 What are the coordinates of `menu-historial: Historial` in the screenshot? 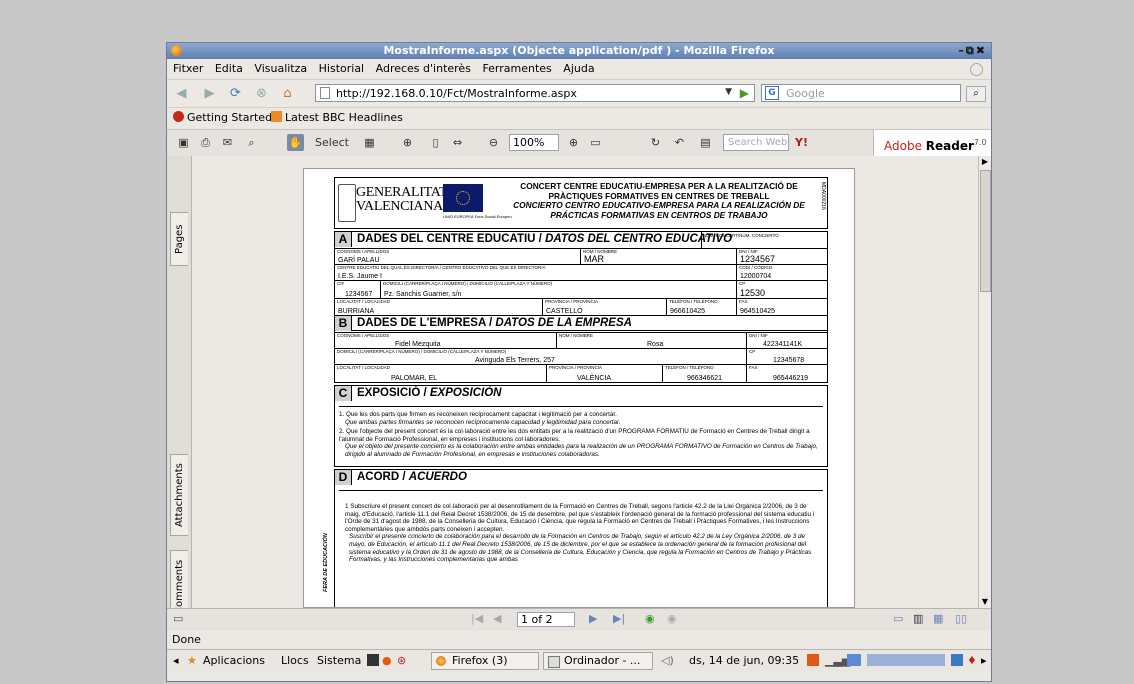 It's located at (341, 69).